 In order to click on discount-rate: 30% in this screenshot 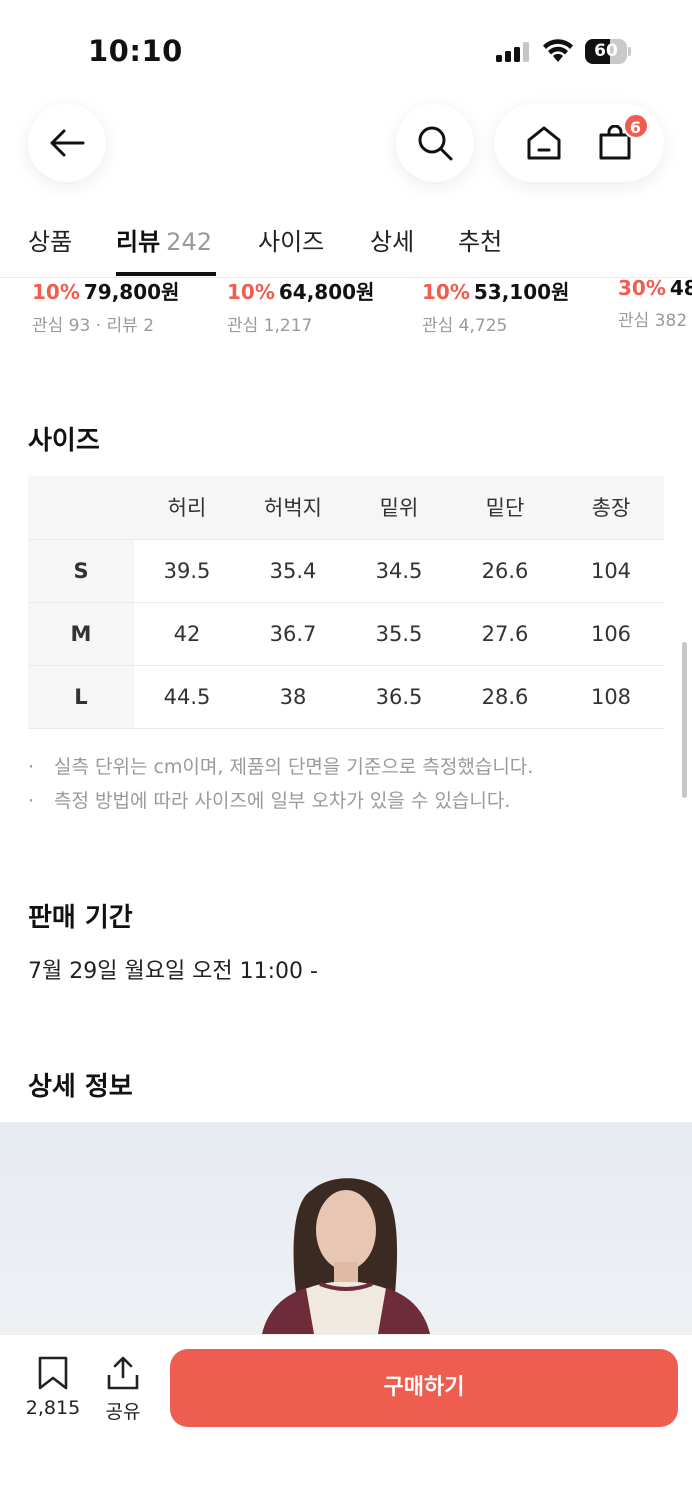, I will do `click(642, 288)`.